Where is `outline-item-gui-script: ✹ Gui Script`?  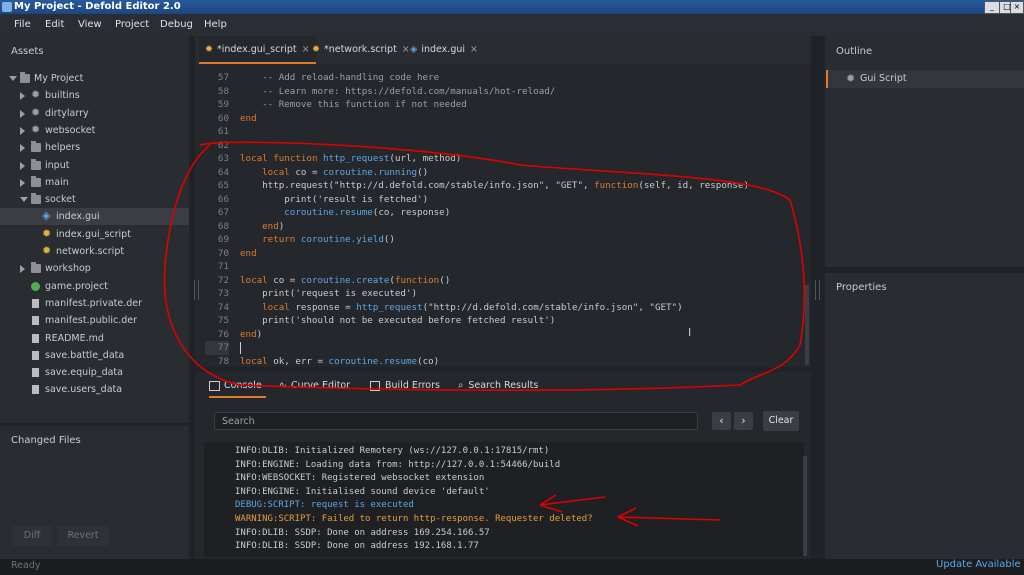 outline-item-gui-script: ✹ Gui Script is located at coordinates (925, 79).